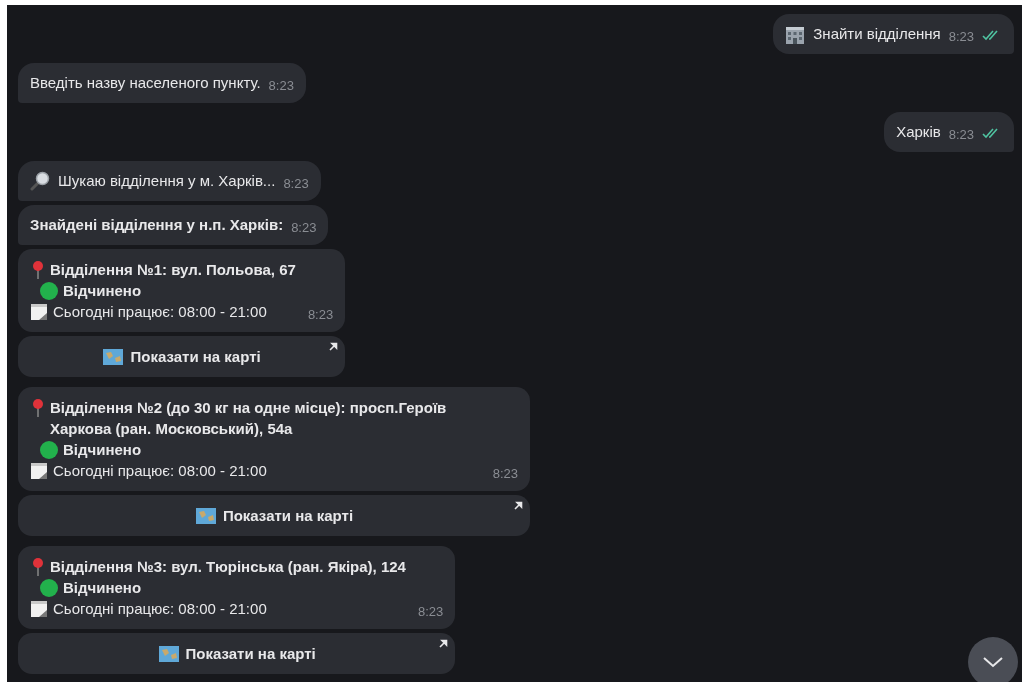 Image resolution: width=1022 pixels, height=686 pixels. What do you see at coordinates (877, 34) in the screenshot?
I see `message-text: Знайти відділення` at bounding box center [877, 34].